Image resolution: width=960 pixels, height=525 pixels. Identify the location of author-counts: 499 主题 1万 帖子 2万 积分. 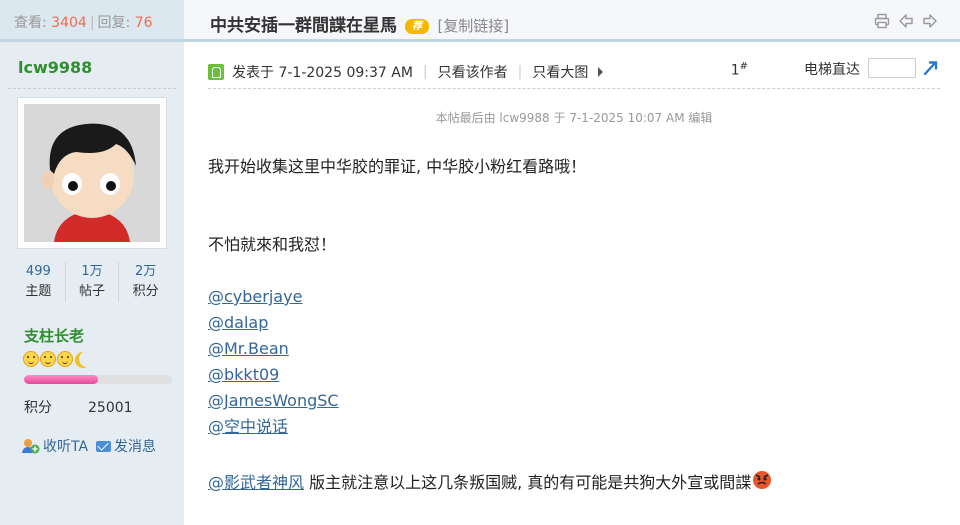
(92, 282).